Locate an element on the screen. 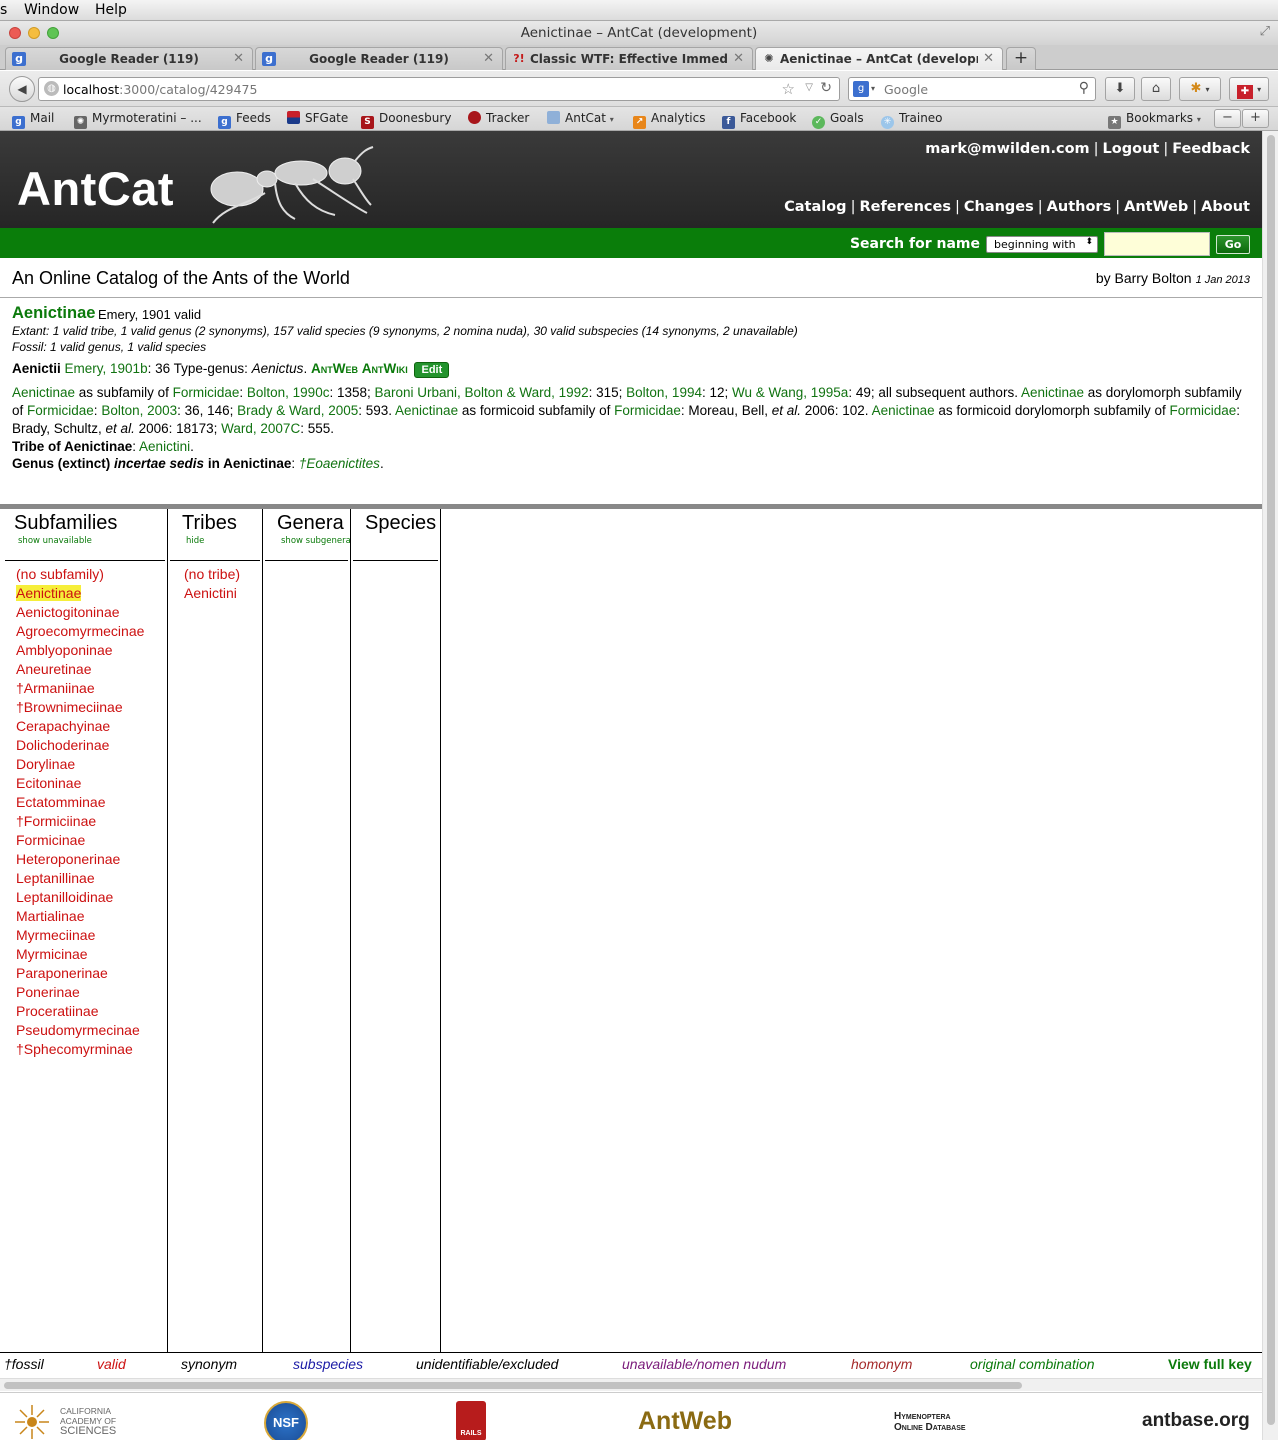 The width and height of the screenshot is (1278, 1440). subfamily-item: Myrmicinae is located at coordinates (80, 954).